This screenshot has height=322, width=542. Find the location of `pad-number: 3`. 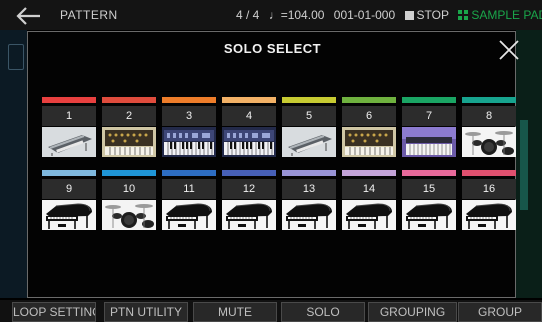

pad-number: 3 is located at coordinates (189, 116).